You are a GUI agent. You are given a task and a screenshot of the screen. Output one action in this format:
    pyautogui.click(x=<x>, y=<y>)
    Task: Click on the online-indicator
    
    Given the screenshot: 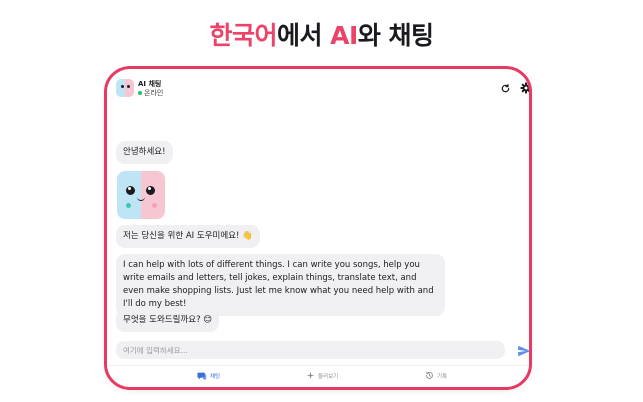 What is the action you would take?
    pyautogui.click(x=140, y=93)
    